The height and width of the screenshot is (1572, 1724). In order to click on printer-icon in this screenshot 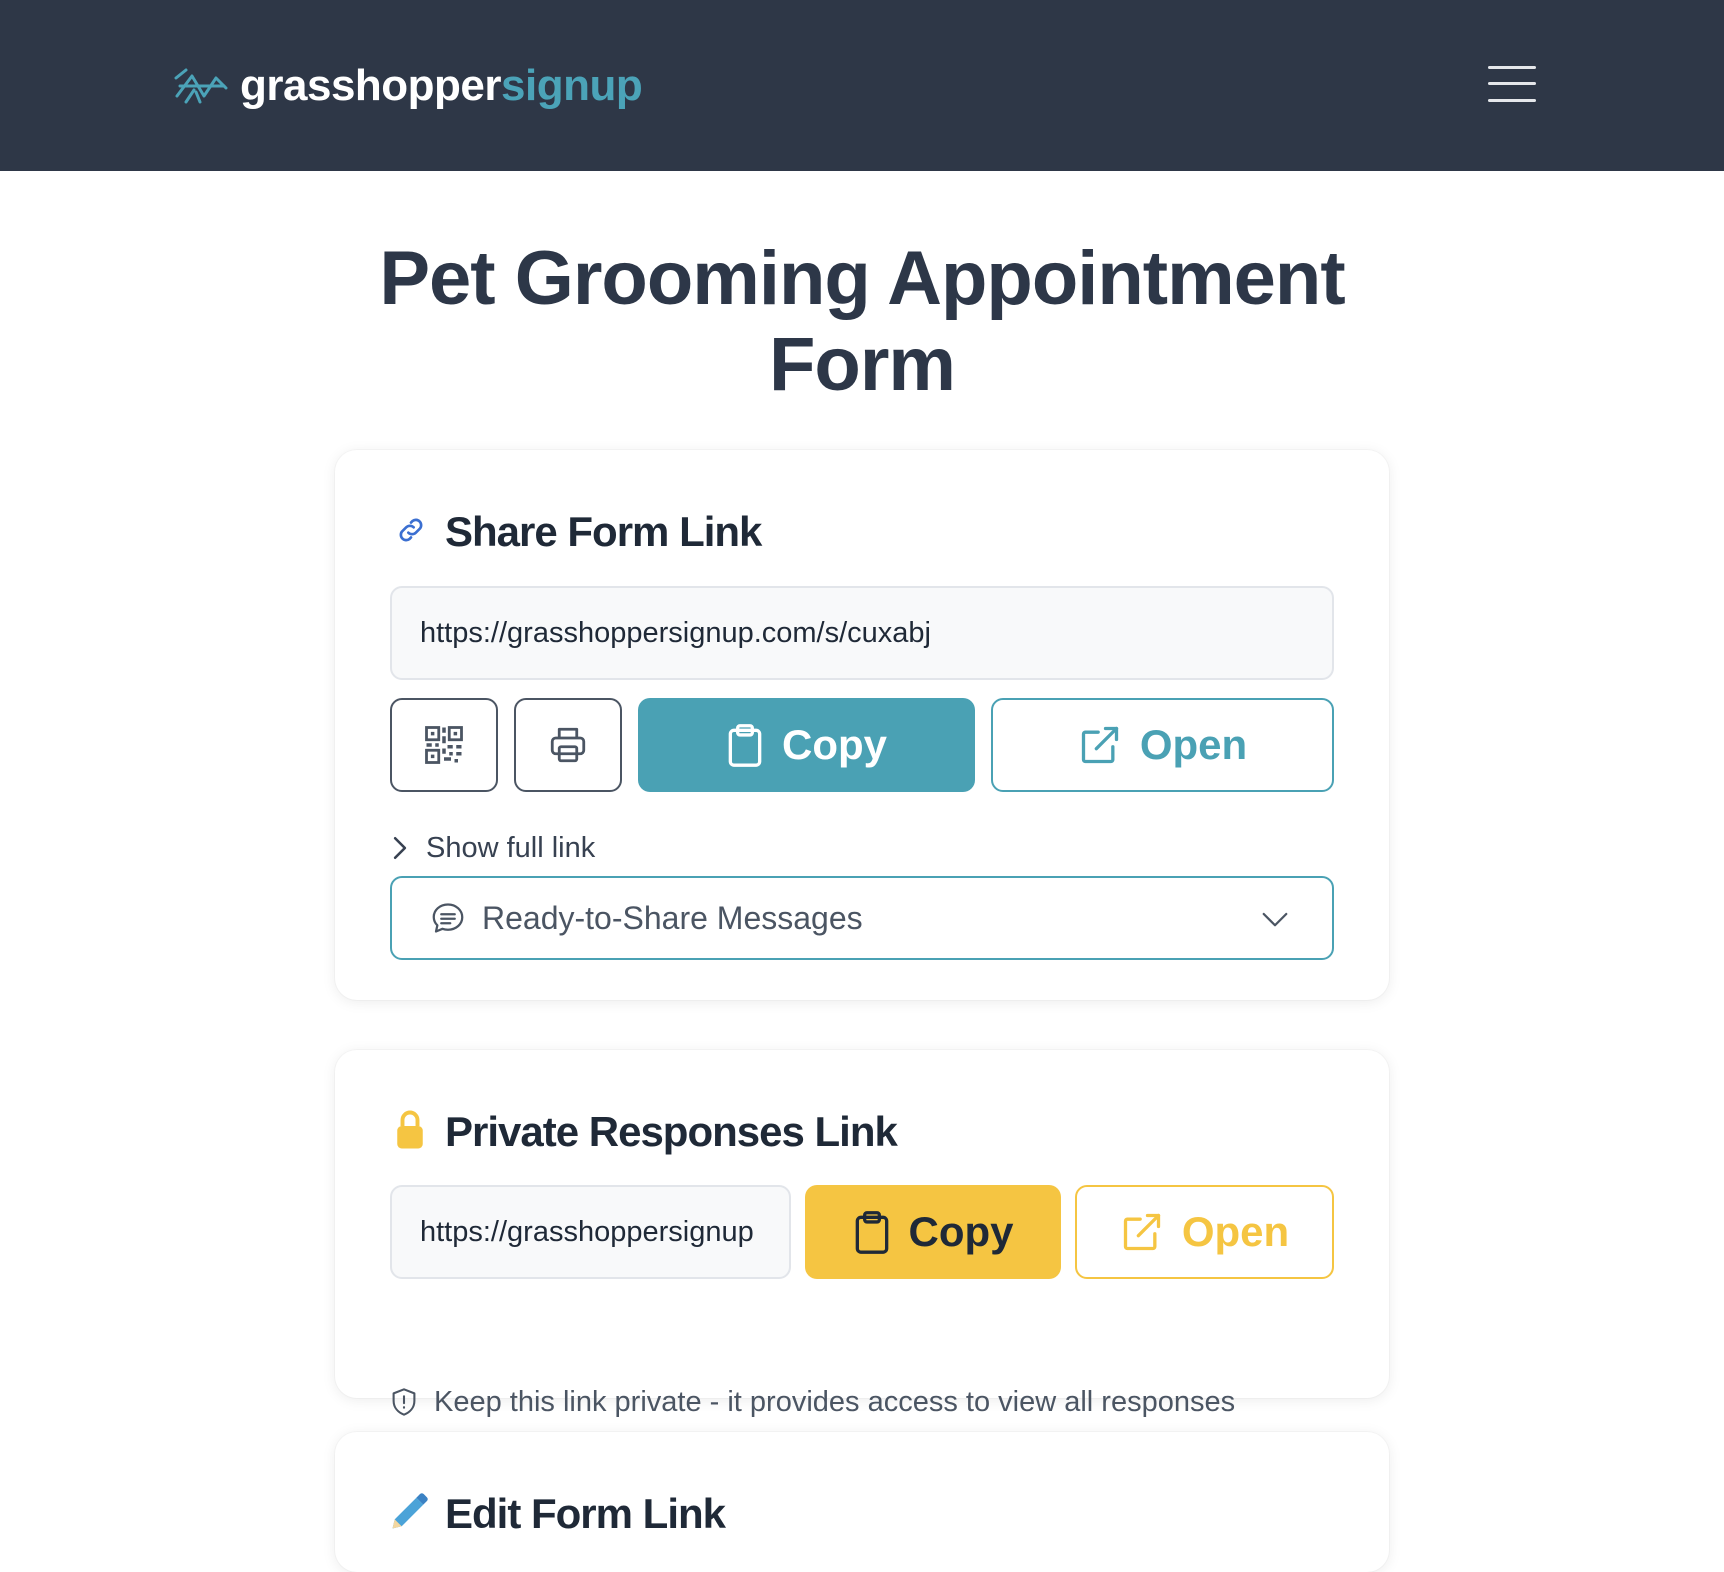, I will do `click(568, 745)`.